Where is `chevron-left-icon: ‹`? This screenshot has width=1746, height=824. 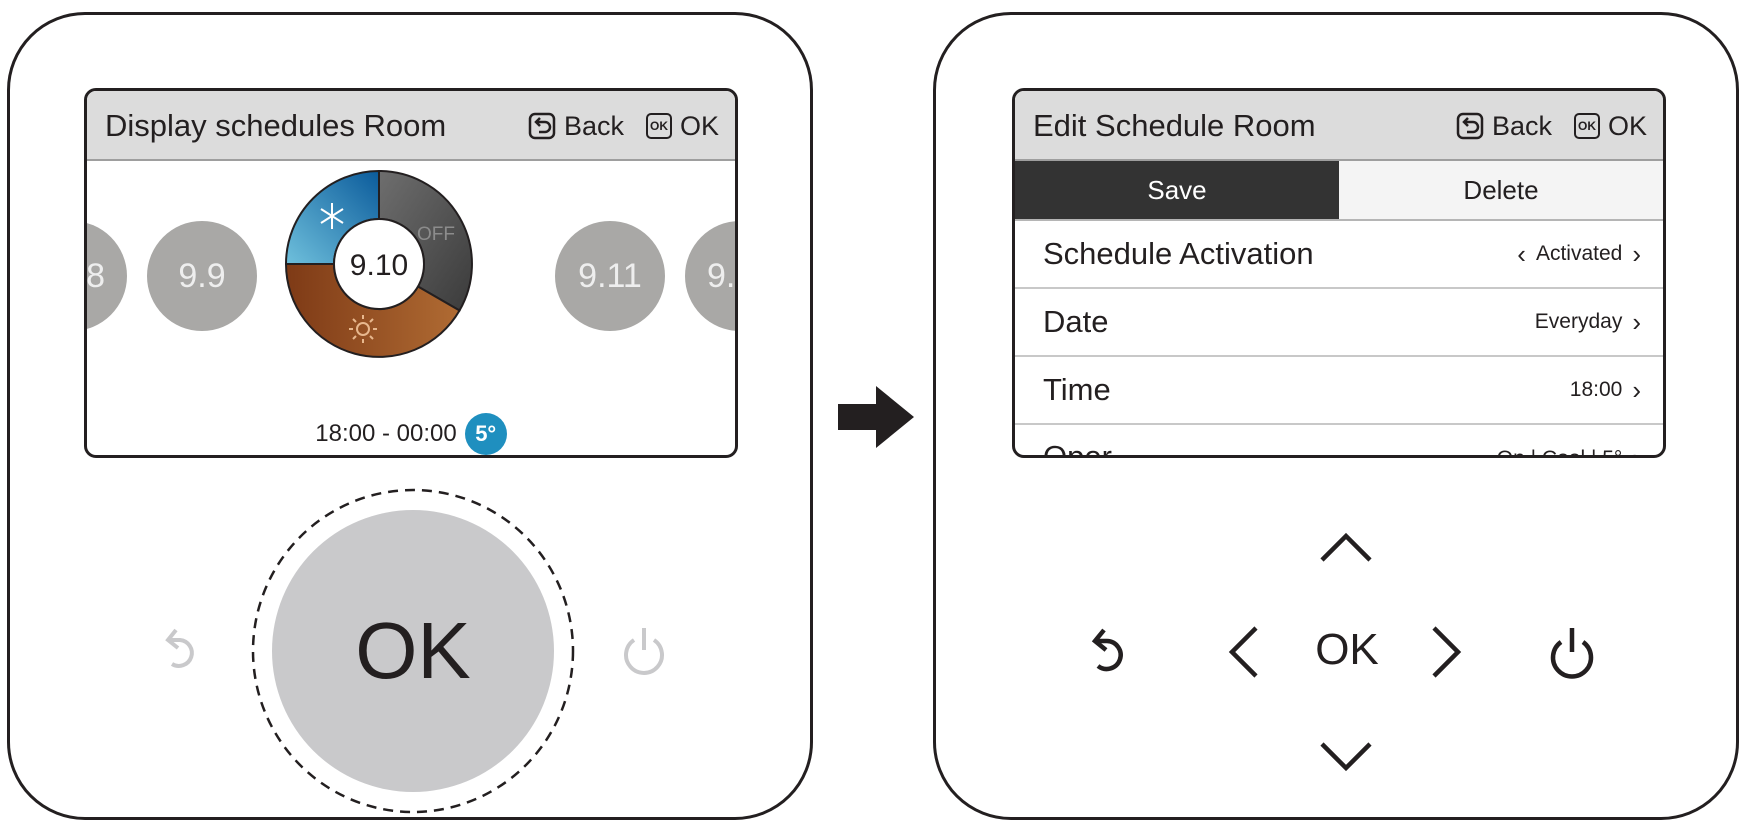
chevron-left-icon: ‹ is located at coordinates (1521, 254).